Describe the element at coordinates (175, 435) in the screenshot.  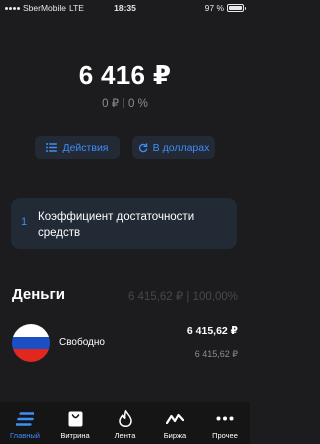
I see `tab-exchange-label: Биржа` at that location.